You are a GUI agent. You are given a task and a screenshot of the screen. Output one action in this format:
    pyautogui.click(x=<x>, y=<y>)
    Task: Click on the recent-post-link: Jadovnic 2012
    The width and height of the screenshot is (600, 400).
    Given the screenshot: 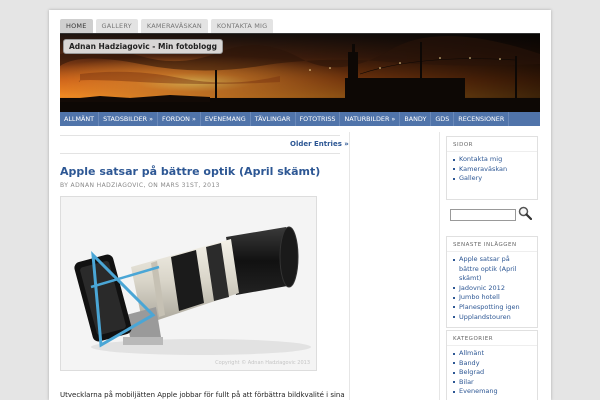 What is the action you would take?
    pyautogui.click(x=492, y=289)
    